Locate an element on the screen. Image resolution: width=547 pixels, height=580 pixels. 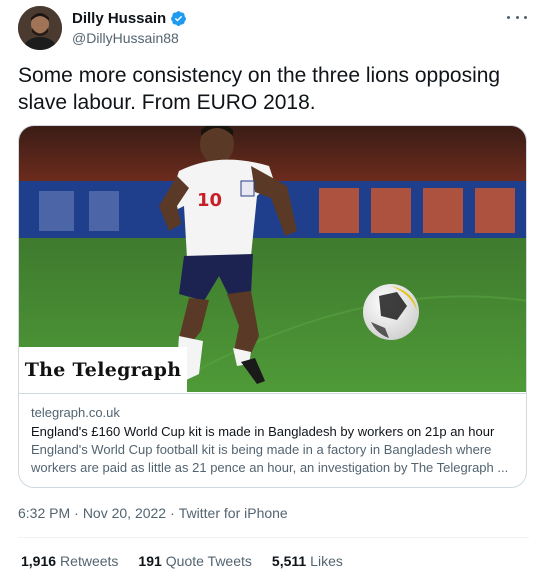
author-name-row: Dilly Hussain is located at coordinates (129, 18).